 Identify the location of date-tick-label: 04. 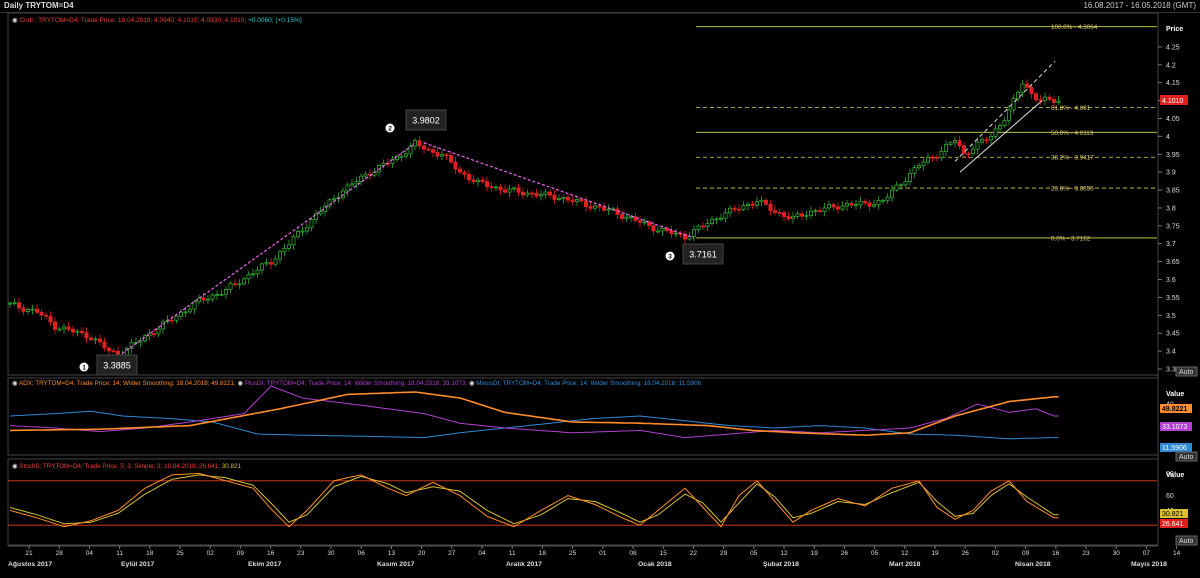
(90, 553).